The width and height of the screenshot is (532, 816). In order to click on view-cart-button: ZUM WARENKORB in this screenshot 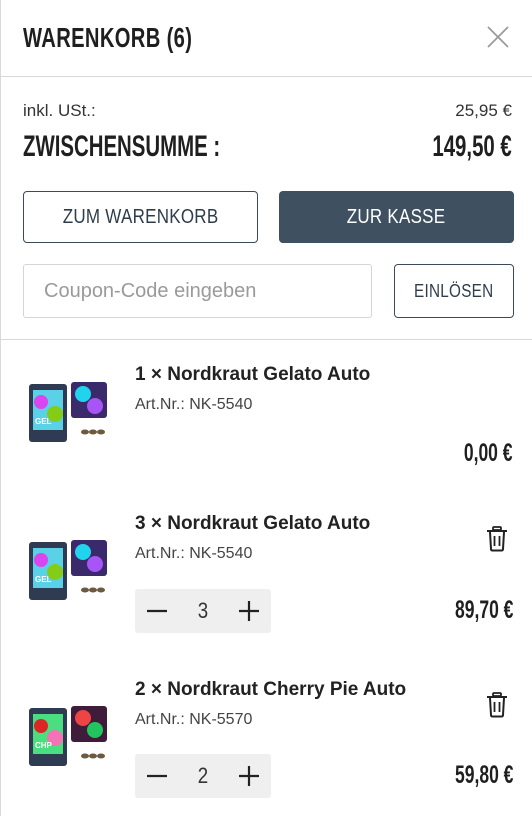, I will do `click(140, 217)`.